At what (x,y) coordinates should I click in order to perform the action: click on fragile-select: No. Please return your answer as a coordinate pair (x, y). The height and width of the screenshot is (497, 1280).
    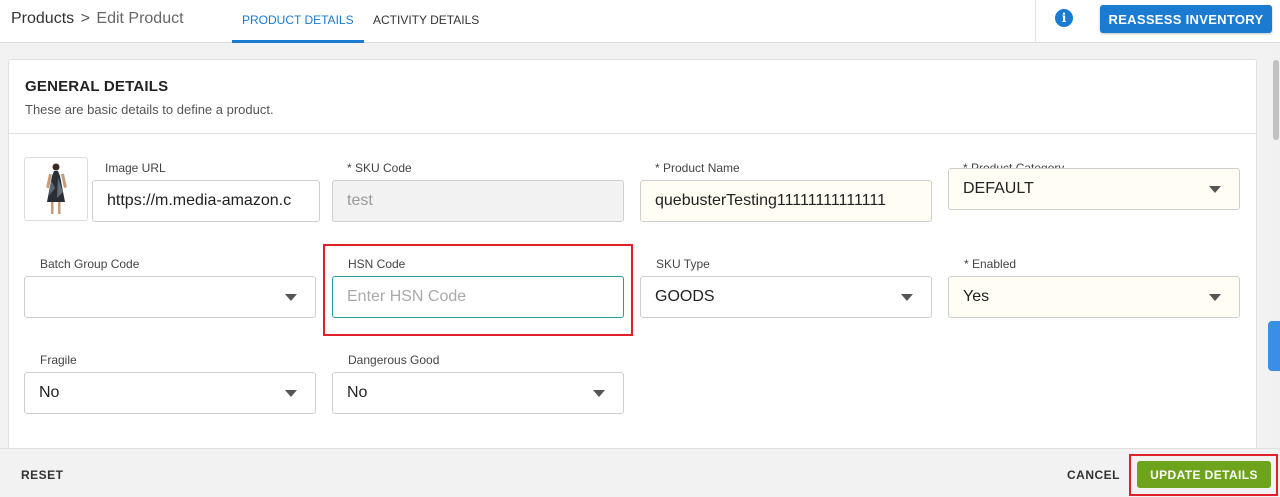
    Looking at the image, I should click on (170, 393).